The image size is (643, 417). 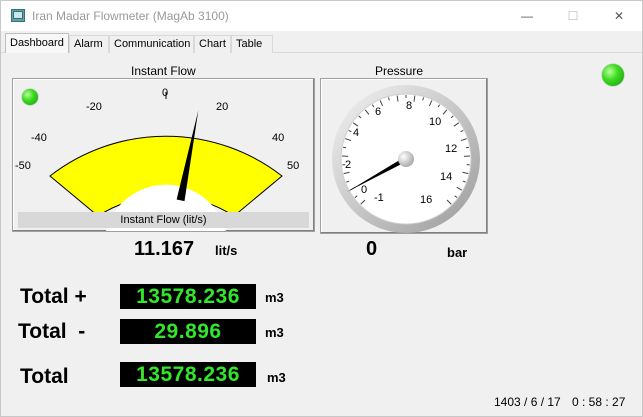 What do you see at coordinates (399, 71) in the screenshot?
I see `pressure-title: Pressure` at bounding box center [399, 71].